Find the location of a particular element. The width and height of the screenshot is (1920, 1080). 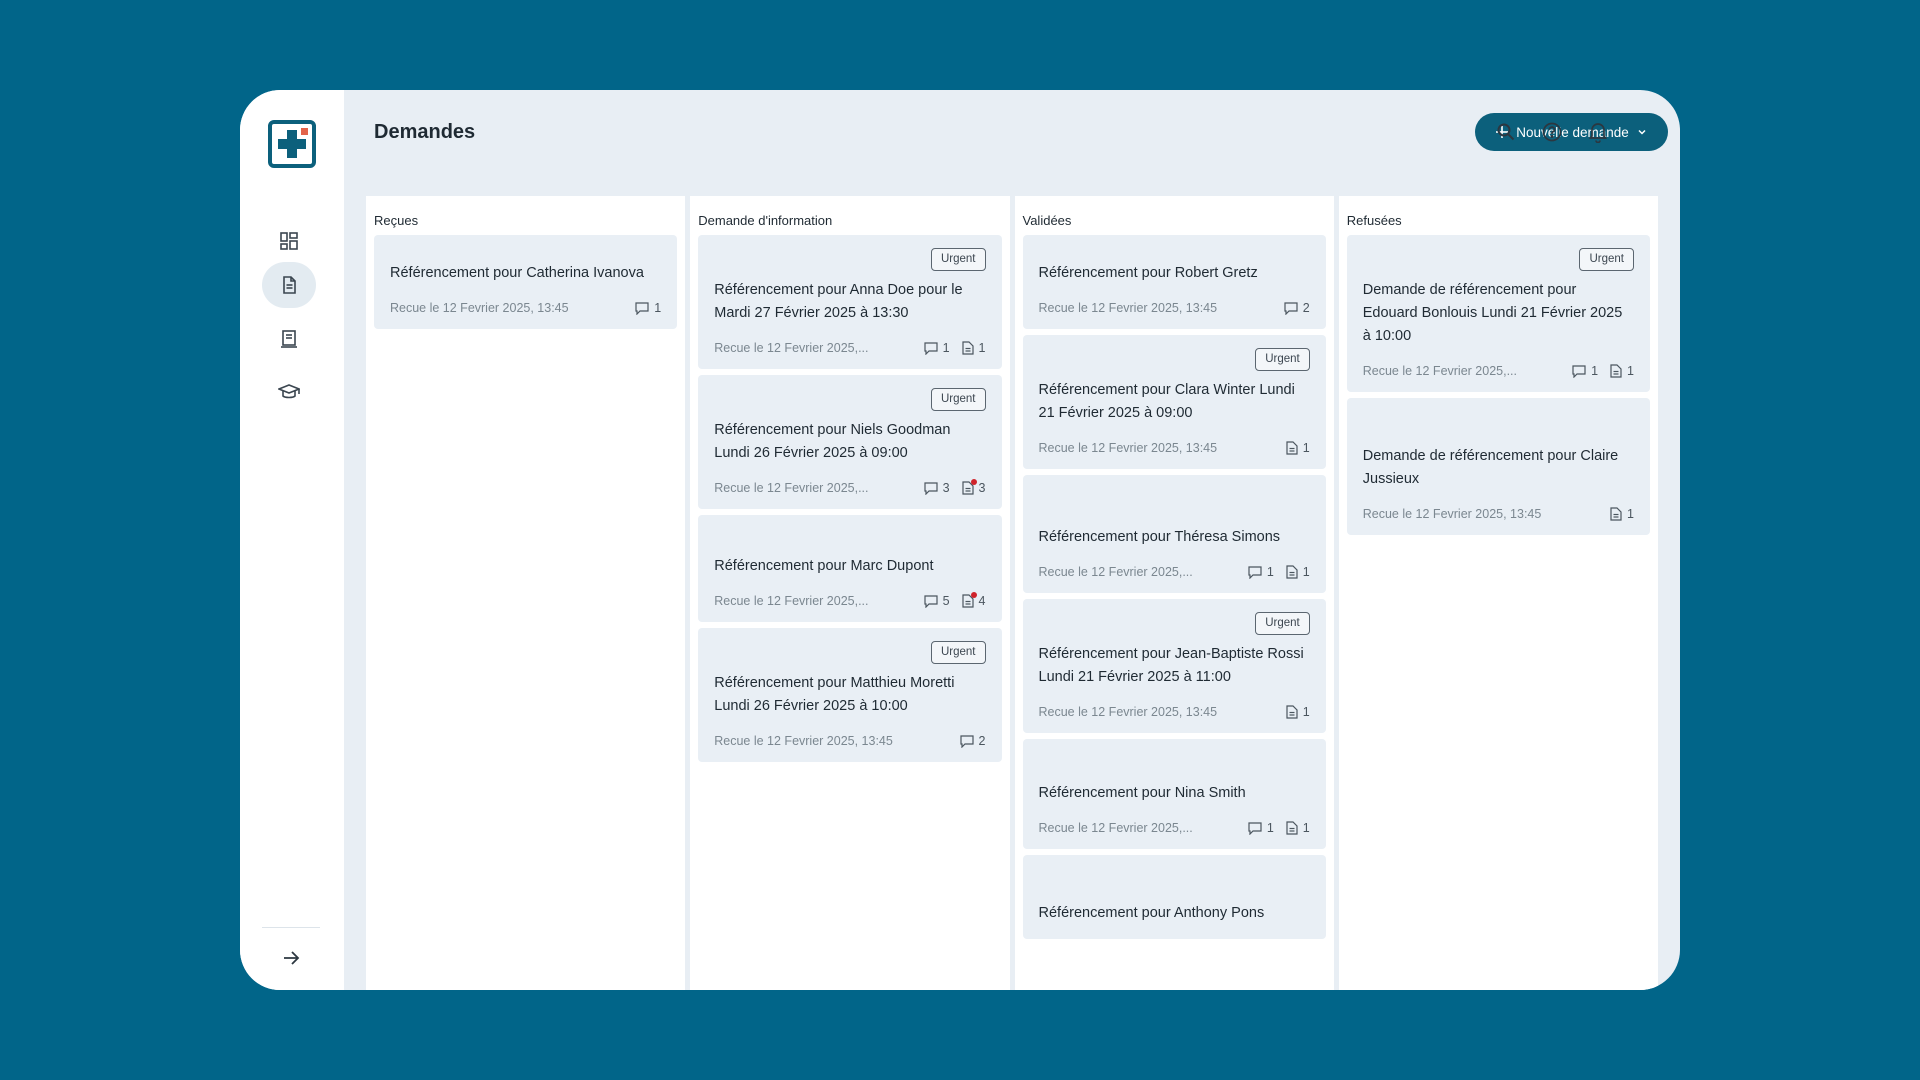

column-title: Demande d'information is located at coordinates (765, 220).